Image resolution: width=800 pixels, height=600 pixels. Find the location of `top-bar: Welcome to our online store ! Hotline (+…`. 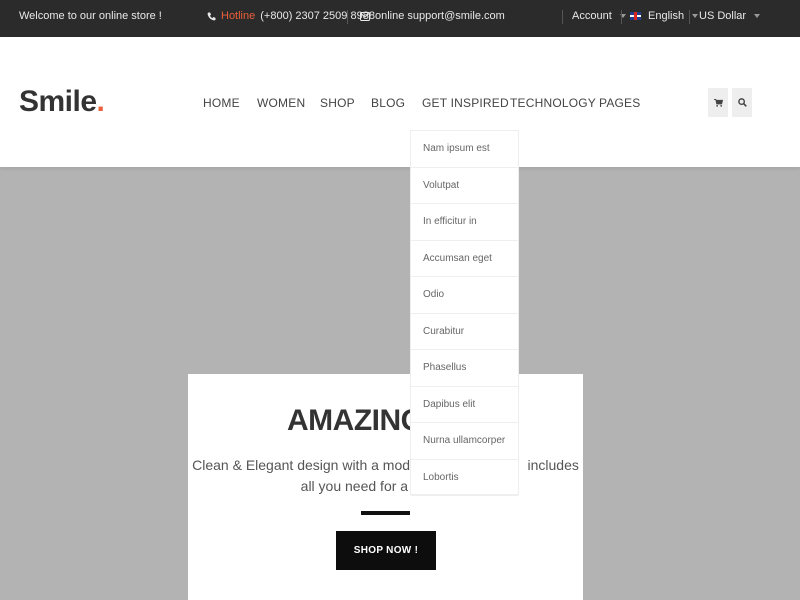

top-bar: Welcome to our online store ! Hotline (+… is located at coordinates (400, 18).